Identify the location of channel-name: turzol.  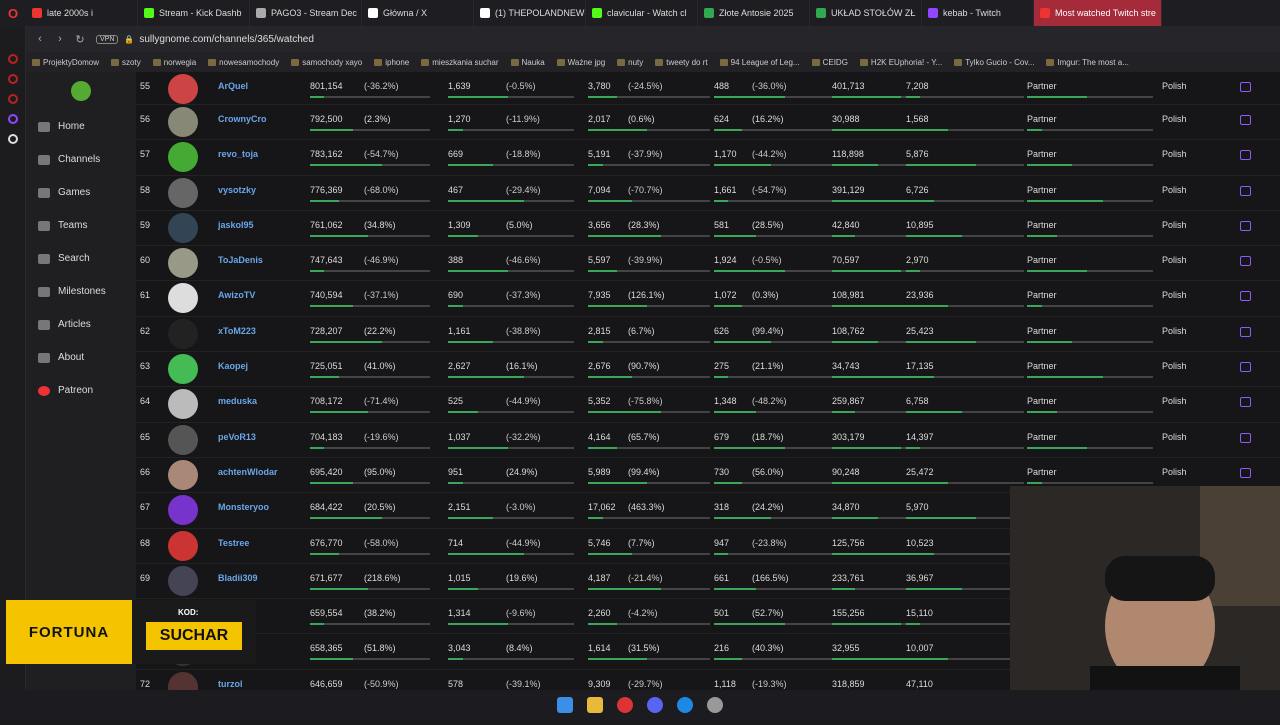
(230, 684).